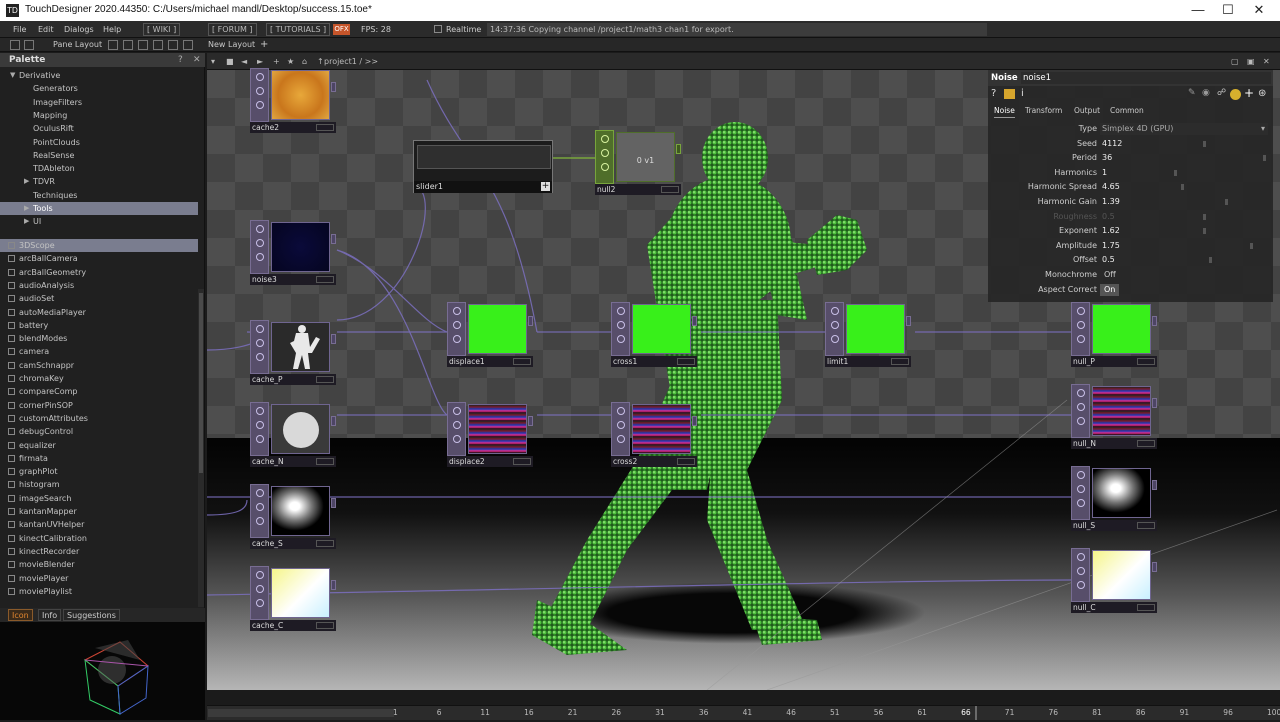  I want to click on network-path: project1 / >>, so click(351, 61).